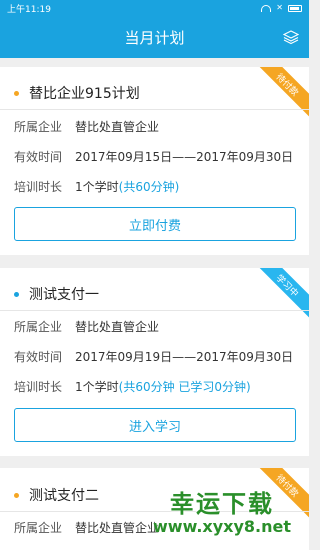  What do you see at coordinates (149, 187) in the screenshot?
I see `duration-extra: (共60分钟)` at bounding box center [149, 187].